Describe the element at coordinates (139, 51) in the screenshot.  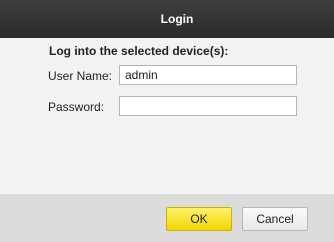
I see `login-heading: Log into the selected device(s):` at that location.